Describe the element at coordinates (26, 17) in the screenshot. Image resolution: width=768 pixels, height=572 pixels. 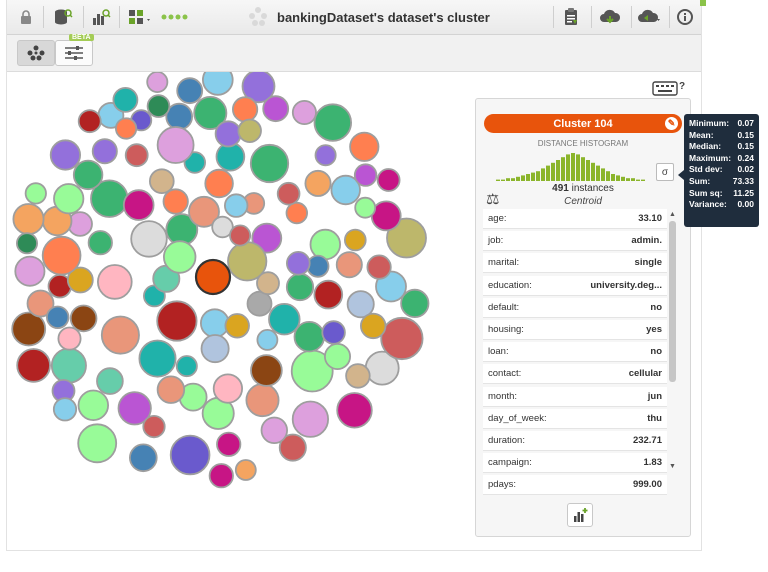
I see `lock-icon` at that location.